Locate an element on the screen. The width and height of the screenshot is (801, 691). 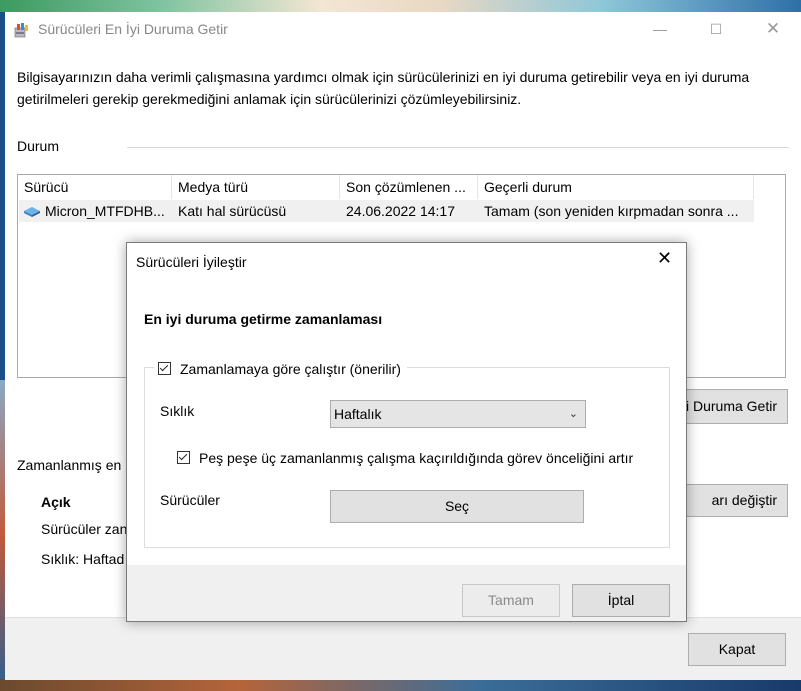
desktop-wallpaper-bottom is located at coordinates (400, 685).